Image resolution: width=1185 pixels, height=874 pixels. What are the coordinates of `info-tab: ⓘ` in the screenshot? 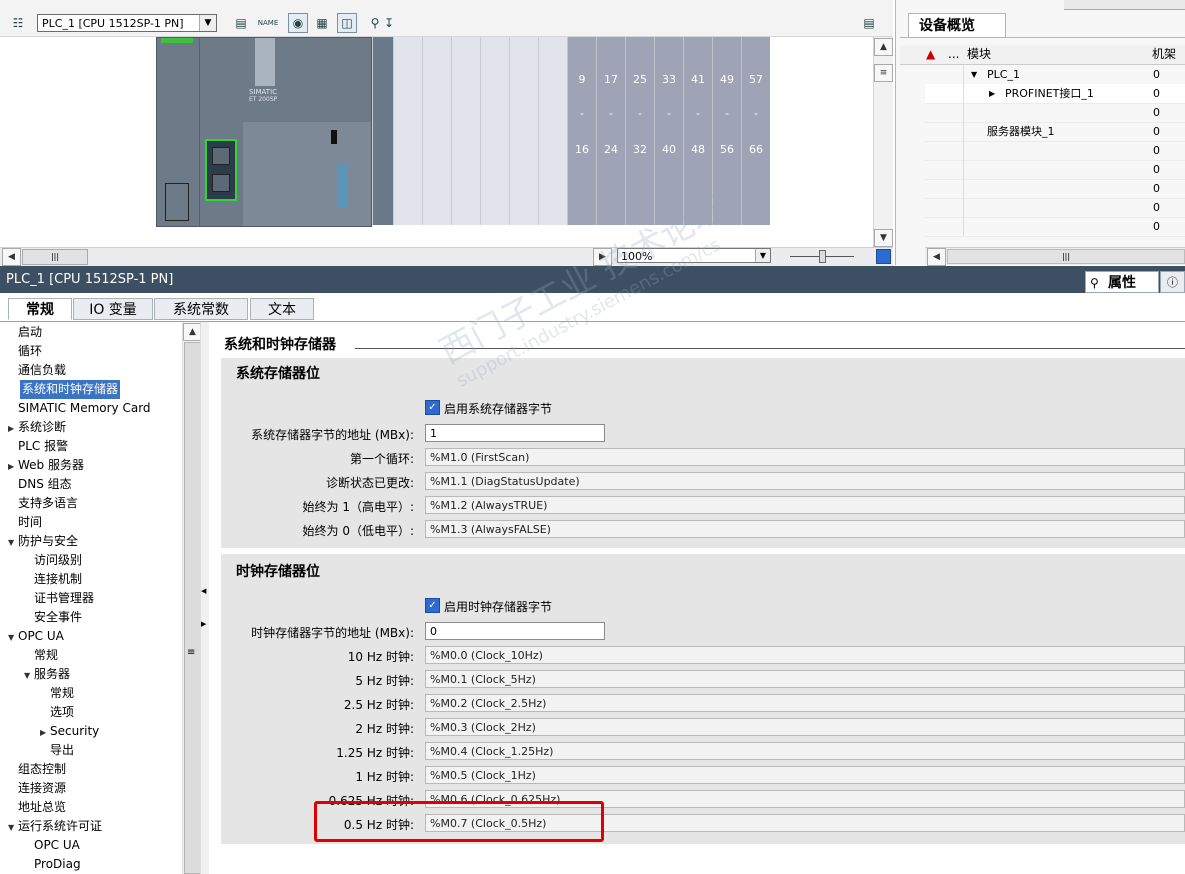 It's located at (1172, 282).